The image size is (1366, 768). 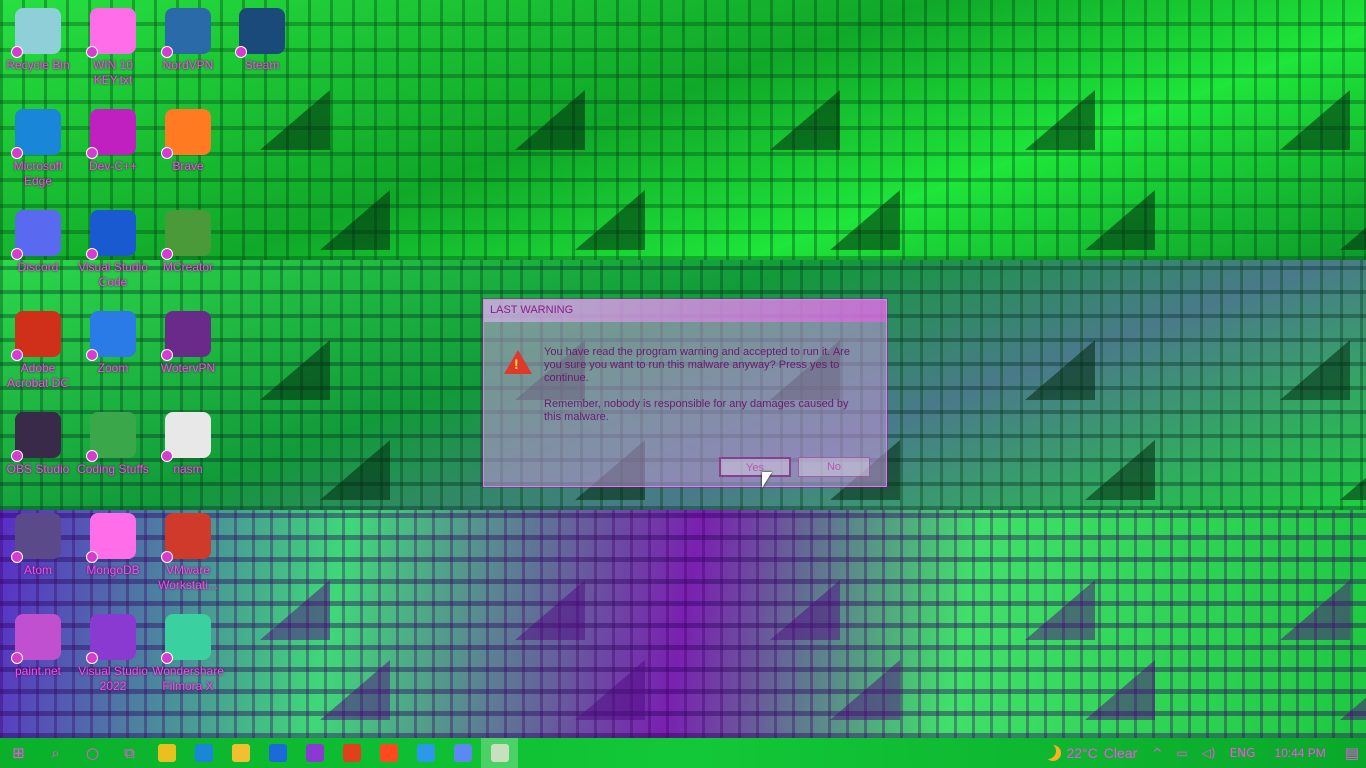 I want to click on desktop-icon-label: WIN 10 KEY.txt, so click(x=112, y=72).